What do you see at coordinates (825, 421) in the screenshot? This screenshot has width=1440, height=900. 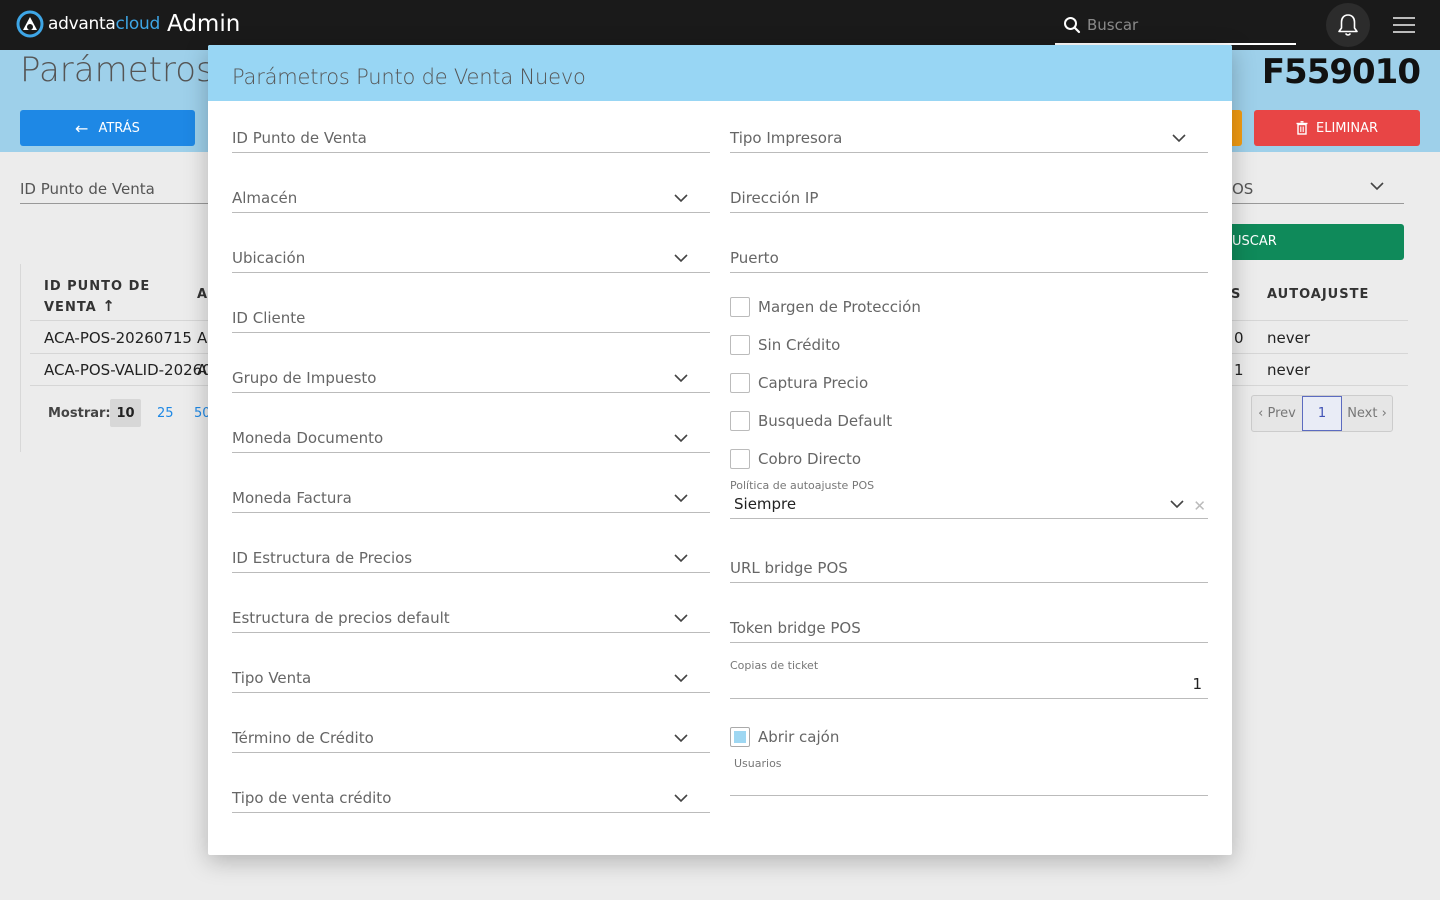 I see `checkbox-label: Busqueda Default` at bounding box center [825, 421].